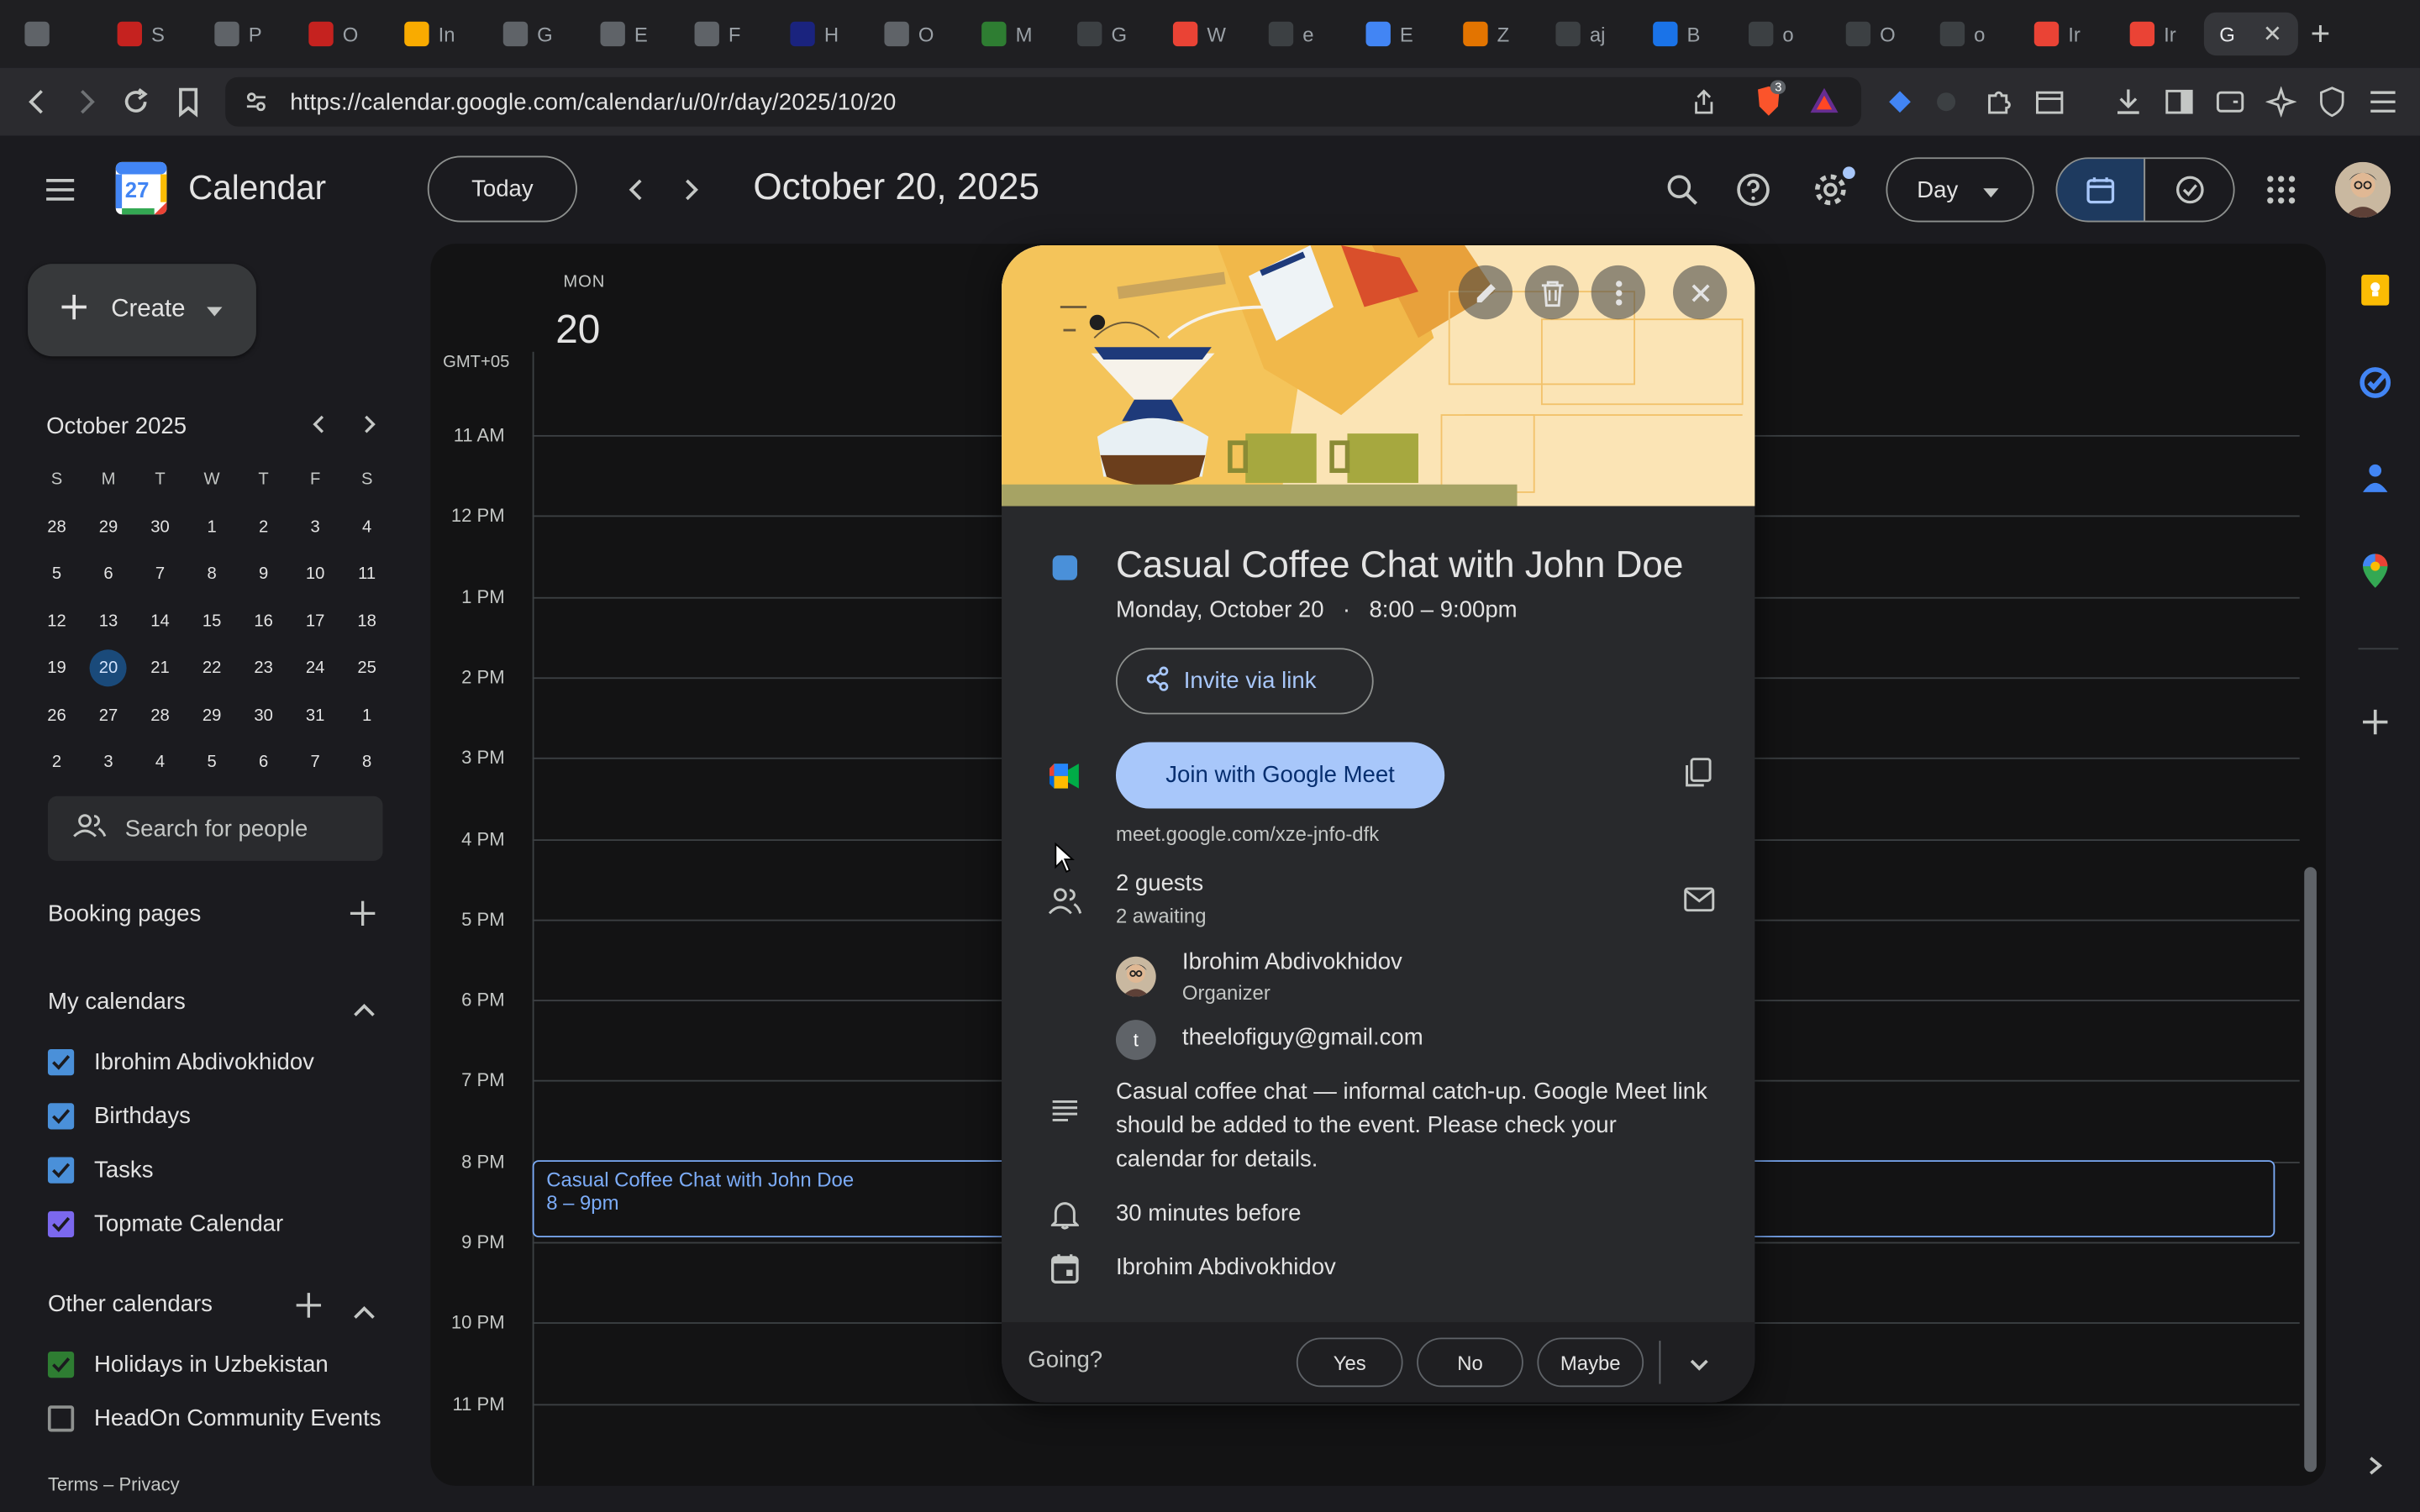 Image resolution: width=2420 pixels, height=1512 pixels. What do you see at coordinates (141, 188) in the screenshot?
I see `calendar-logo: 27` at bounding box center [141, 188].